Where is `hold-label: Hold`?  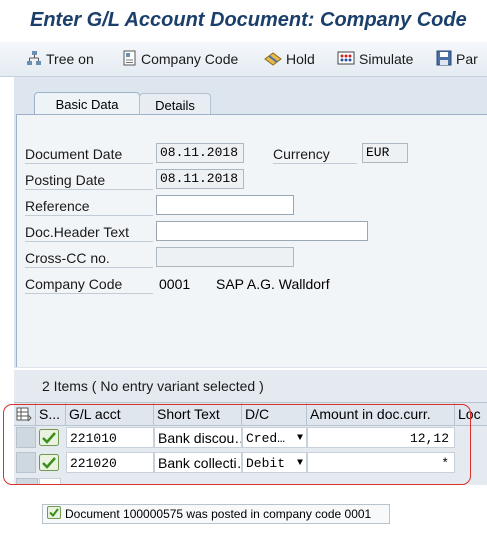
hold-label: Hold is located at coordinates (300, 59).